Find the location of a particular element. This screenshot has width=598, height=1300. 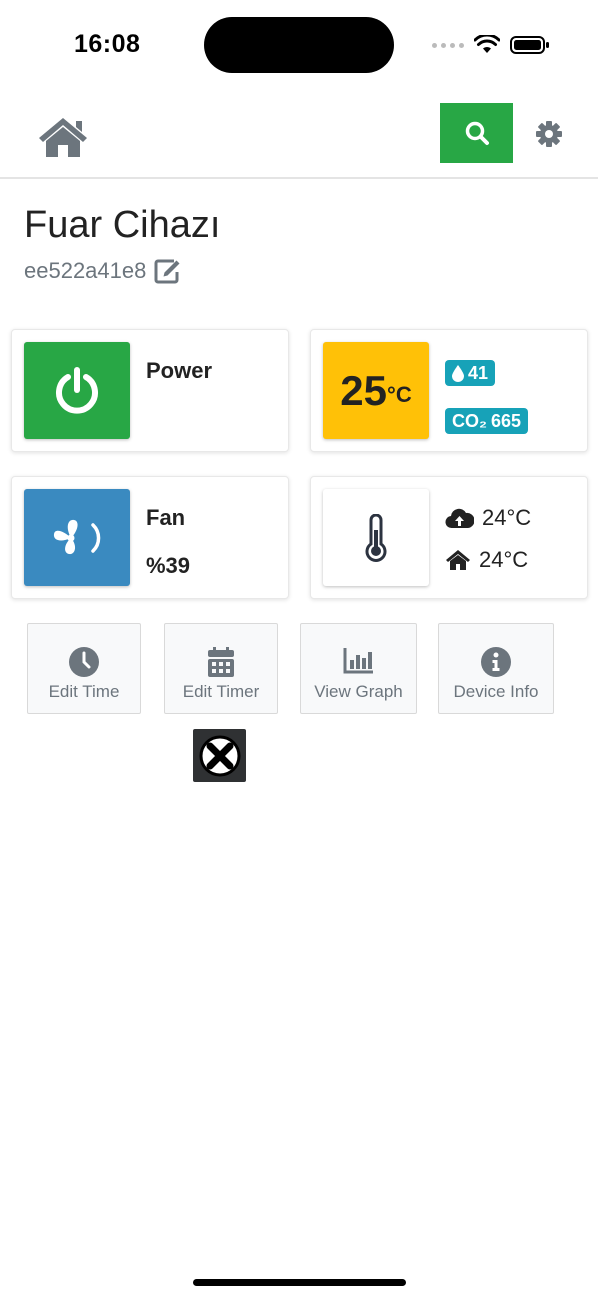

climate-card: 25 °C 41 CO₂ 665 is located at coordinates (449, 390).